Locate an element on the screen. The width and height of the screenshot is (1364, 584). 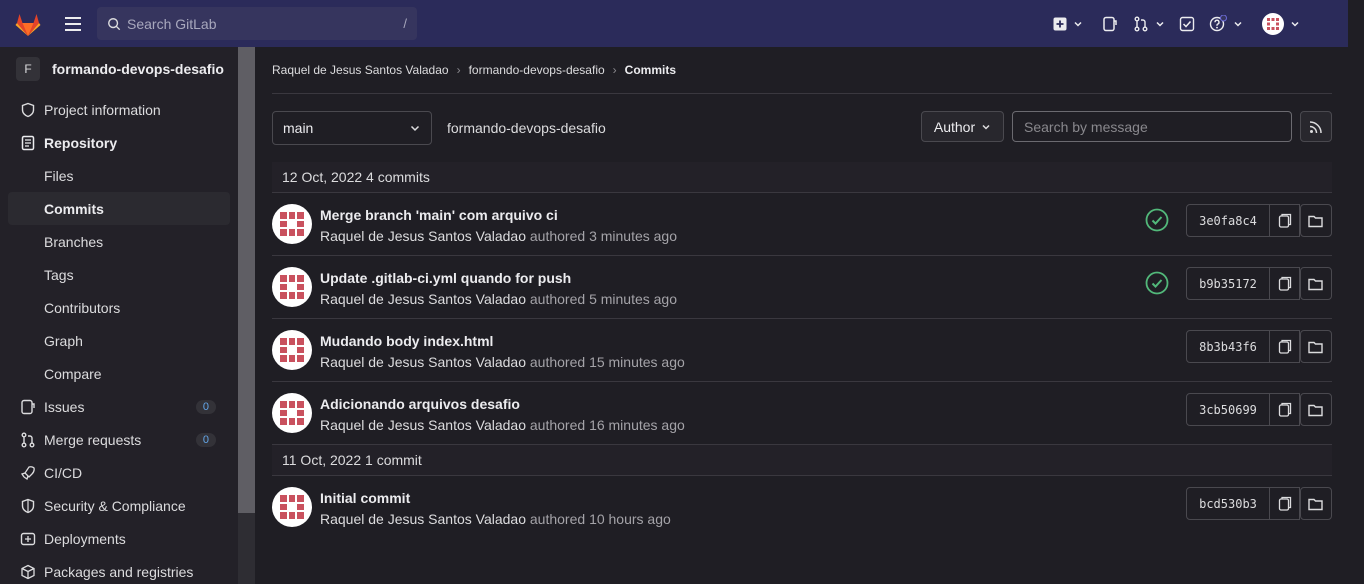
commit-sha-link: 8b3b43f6 is located at coordinates (1228, 346).